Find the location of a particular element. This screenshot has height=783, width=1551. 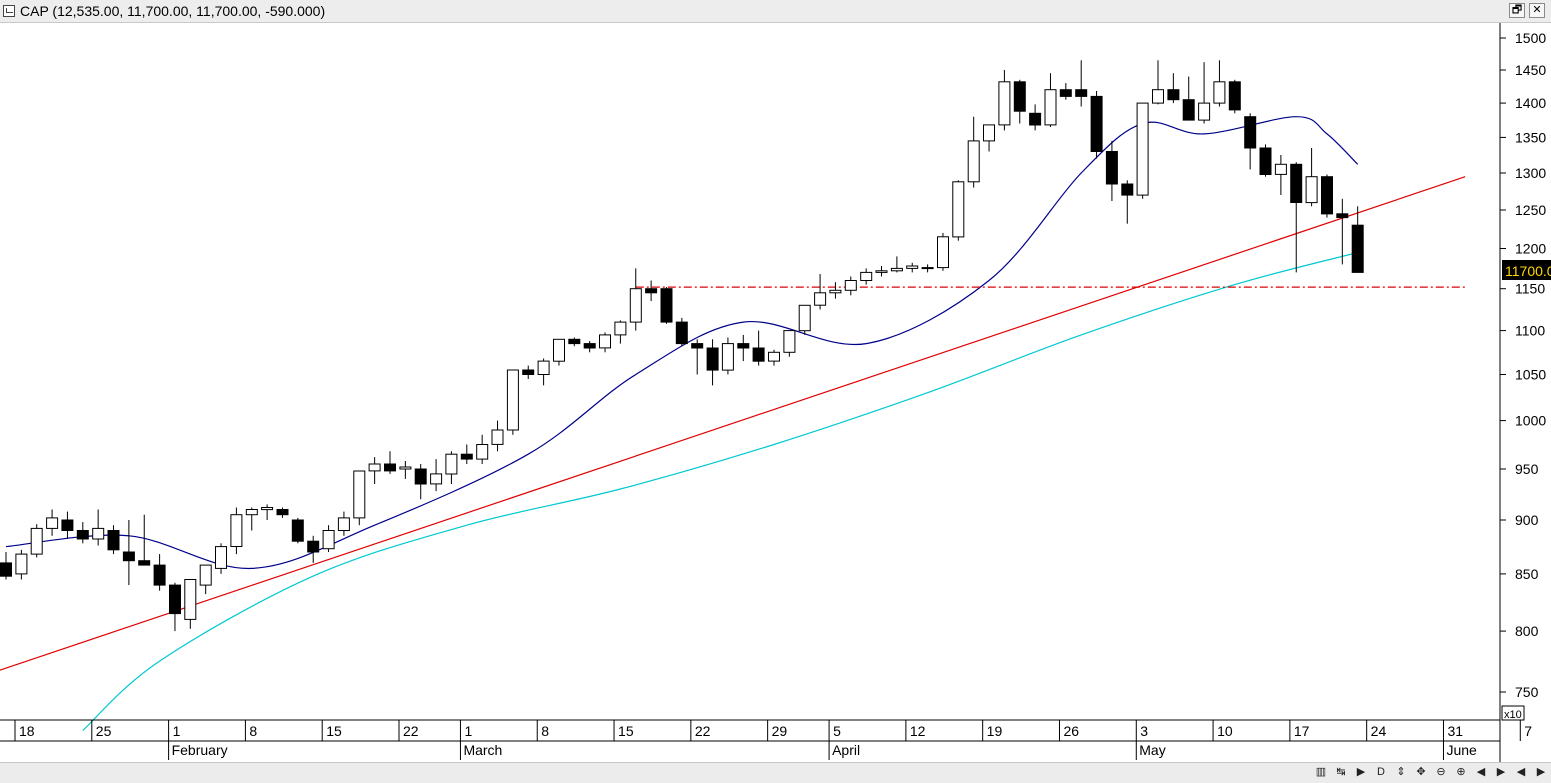

x-day-label: 3 is located at coordinates (1144, 731).